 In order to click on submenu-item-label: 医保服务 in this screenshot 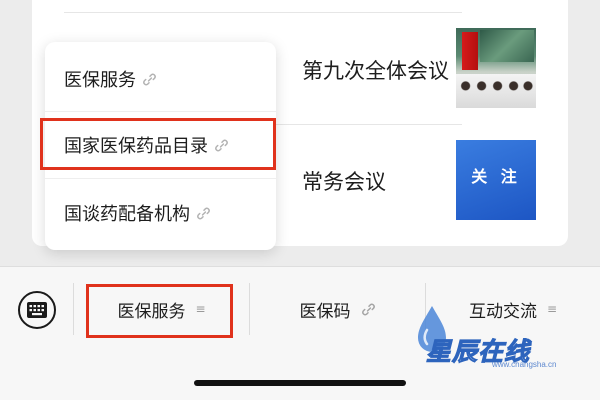, I will do `click(100, 80)`.